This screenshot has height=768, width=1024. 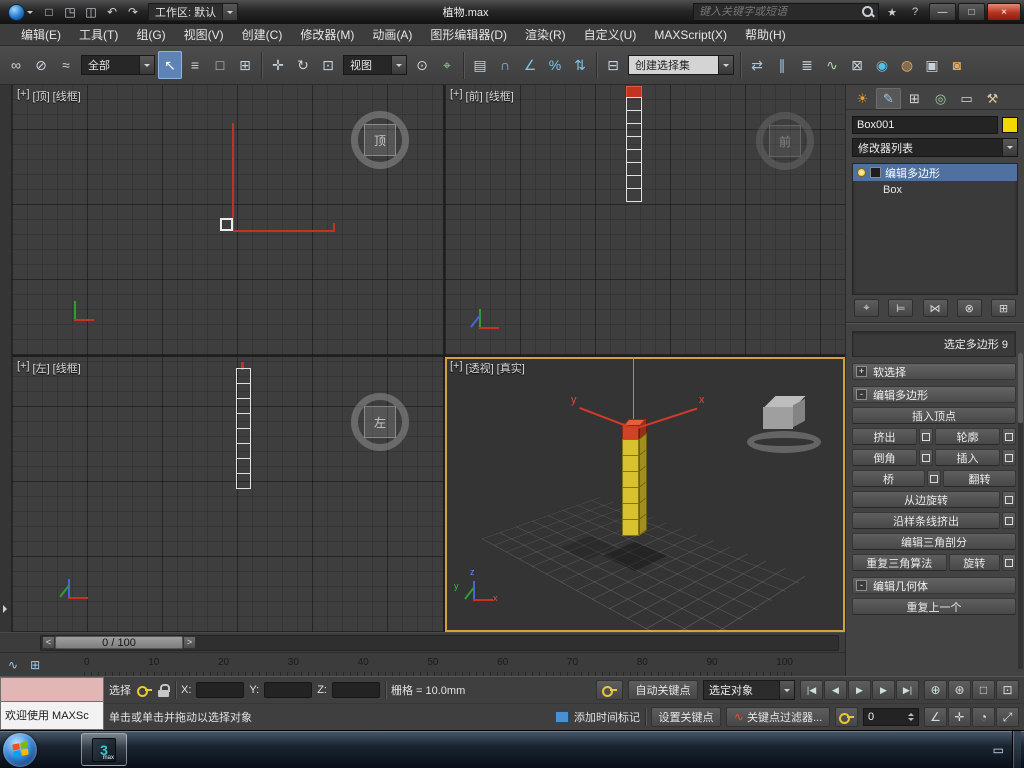 I want to click on goto-start-button: |◀, so click(x=811, y=690).